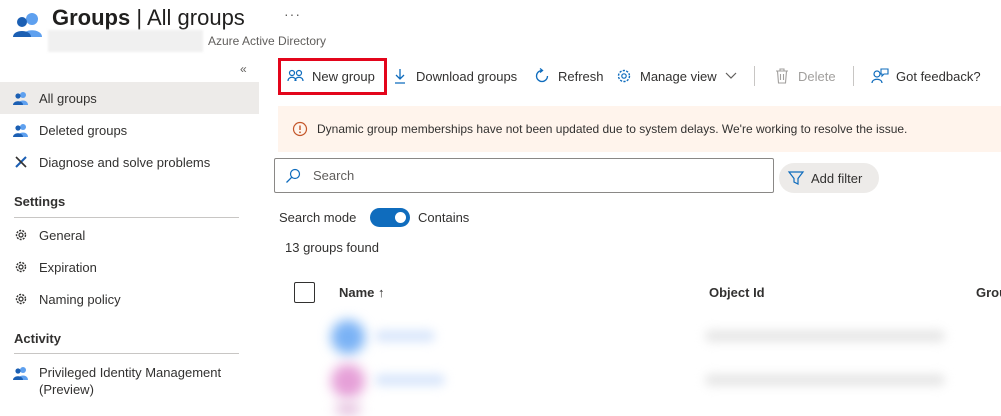  Describe the element at coordinates (880, 76) in the screenshot. I see `feedback-icon` at that location.